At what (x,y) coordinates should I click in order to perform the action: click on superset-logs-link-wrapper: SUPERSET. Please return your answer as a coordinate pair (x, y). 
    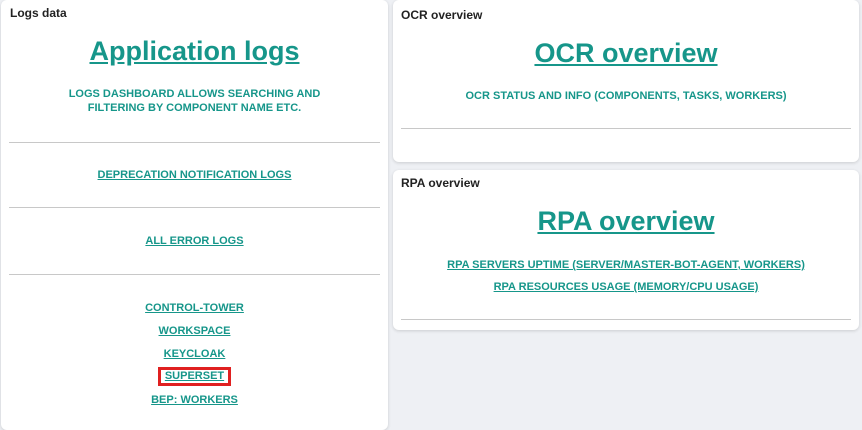
    Looking at the image, I should click on (194, 376).